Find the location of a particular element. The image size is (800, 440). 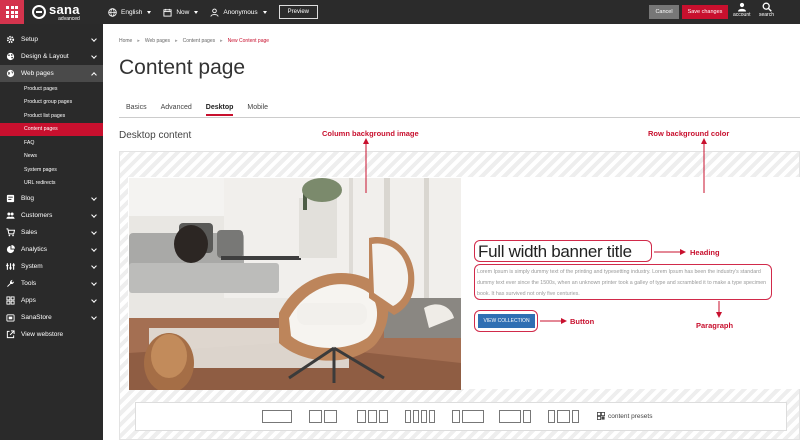

preset-1-2-columns is located at coordinates (468, 416).